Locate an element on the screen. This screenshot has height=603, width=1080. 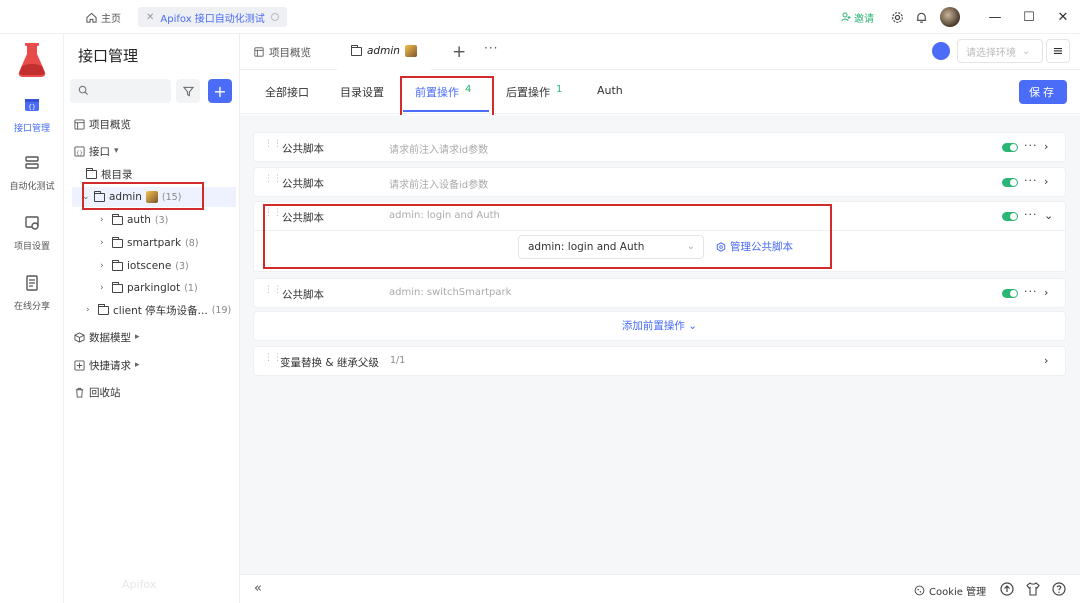
sidebar-item-quick-request: 快捷请求 ▸ is located at coordinates (108, 365).